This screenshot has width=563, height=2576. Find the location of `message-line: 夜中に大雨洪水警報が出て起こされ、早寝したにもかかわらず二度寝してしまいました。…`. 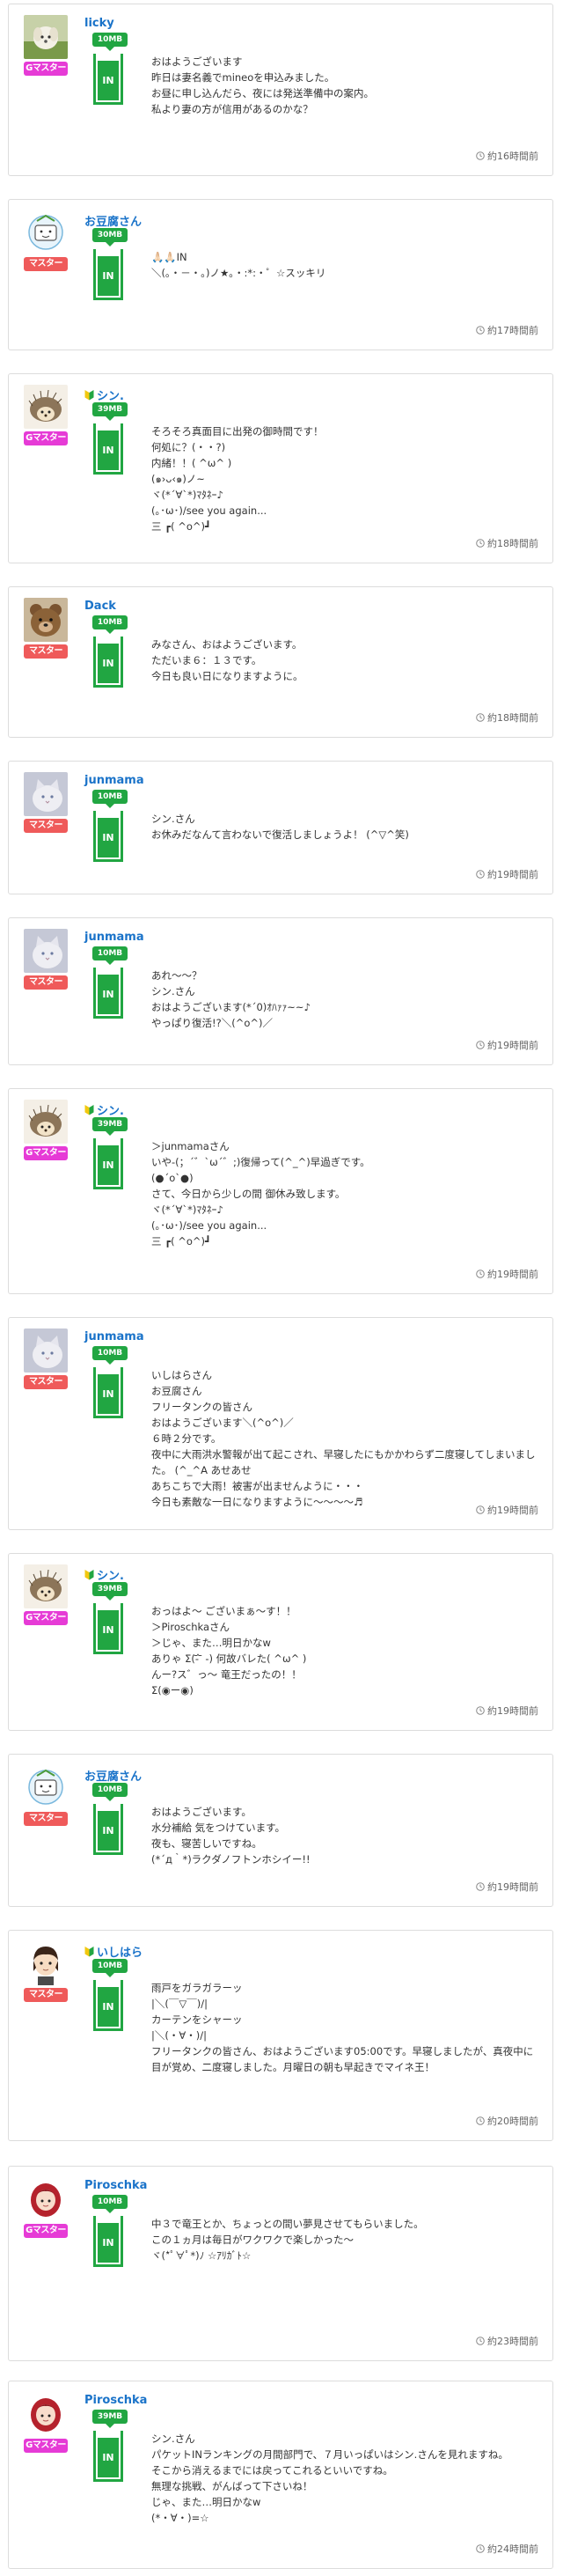

message-line: 夜中に大雨洪水警報が出て起こされ、早寝したにもかかわらず二度寝してしまいました。… is located at coordinates (343, 1462).